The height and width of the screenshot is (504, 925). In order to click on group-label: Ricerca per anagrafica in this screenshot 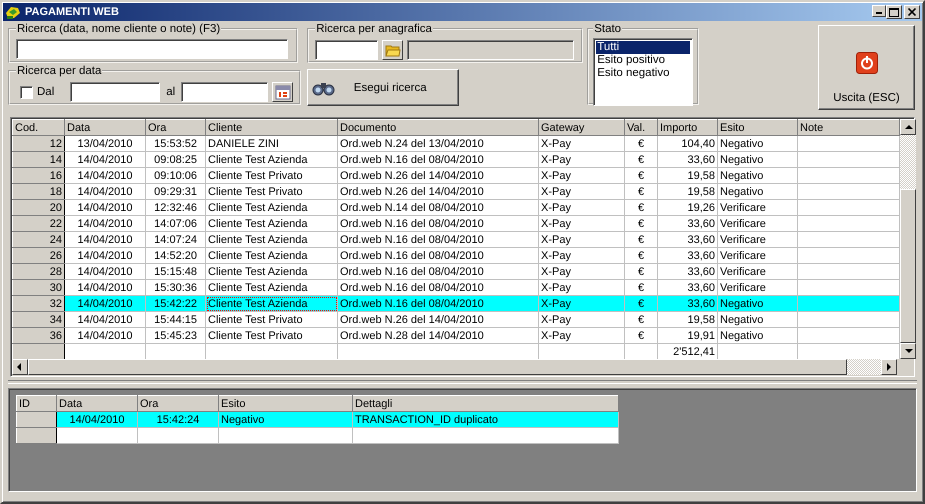, I will do `click(374, 29)`.